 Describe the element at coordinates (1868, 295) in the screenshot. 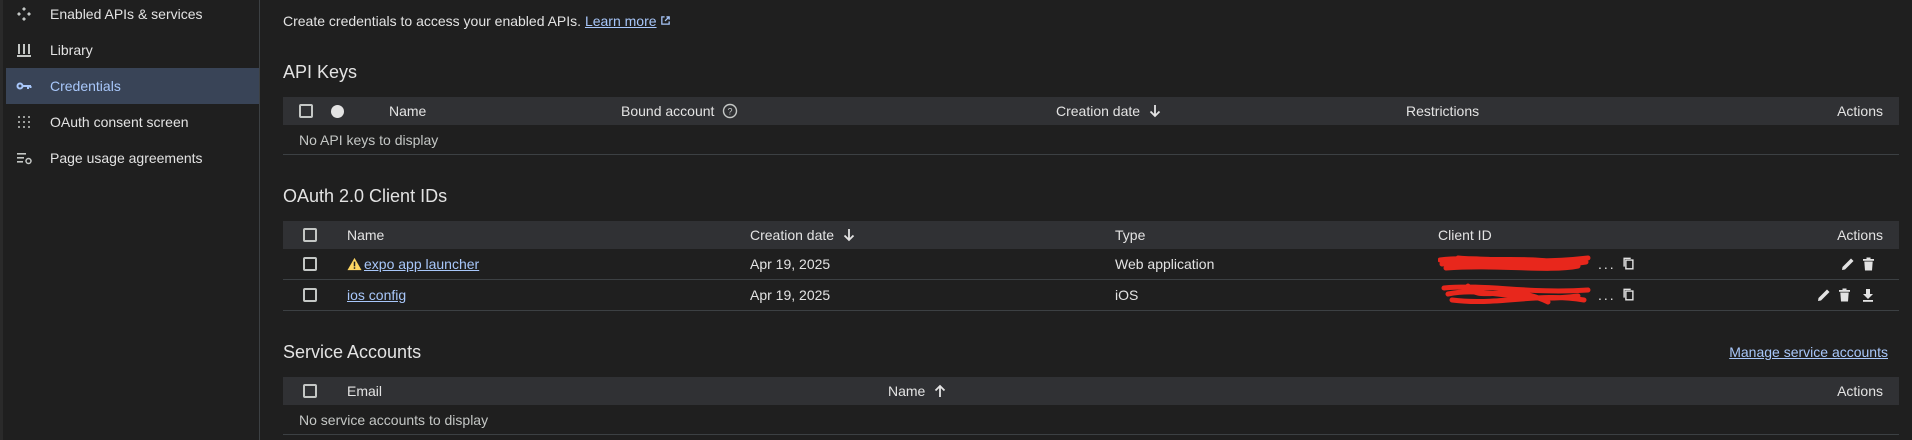

I see `download-icon` at that location.